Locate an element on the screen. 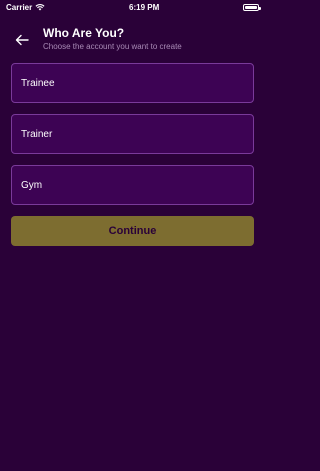 The height and width of the screenshot is (471, 320). status-bar: Carrier 6:19 PM is located at coordinates (132, 7).